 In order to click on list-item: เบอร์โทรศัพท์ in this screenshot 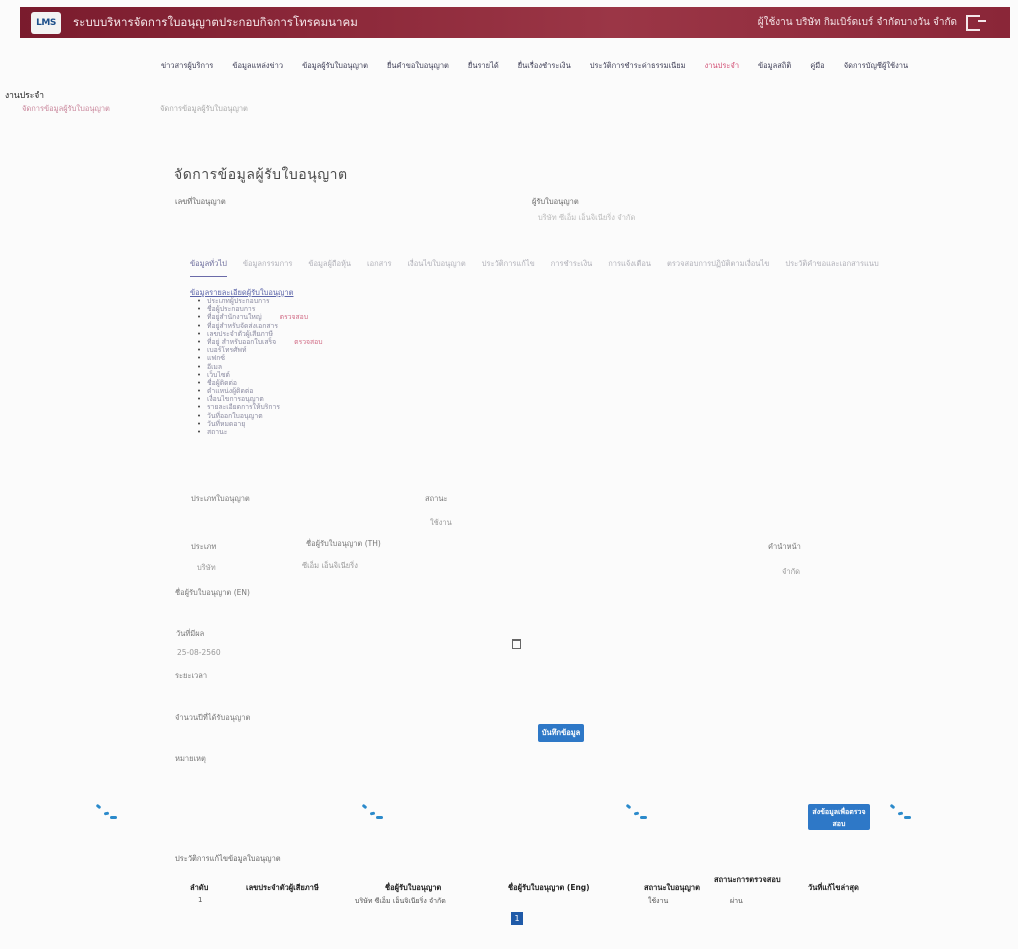, I will do `click(260, 350)`.